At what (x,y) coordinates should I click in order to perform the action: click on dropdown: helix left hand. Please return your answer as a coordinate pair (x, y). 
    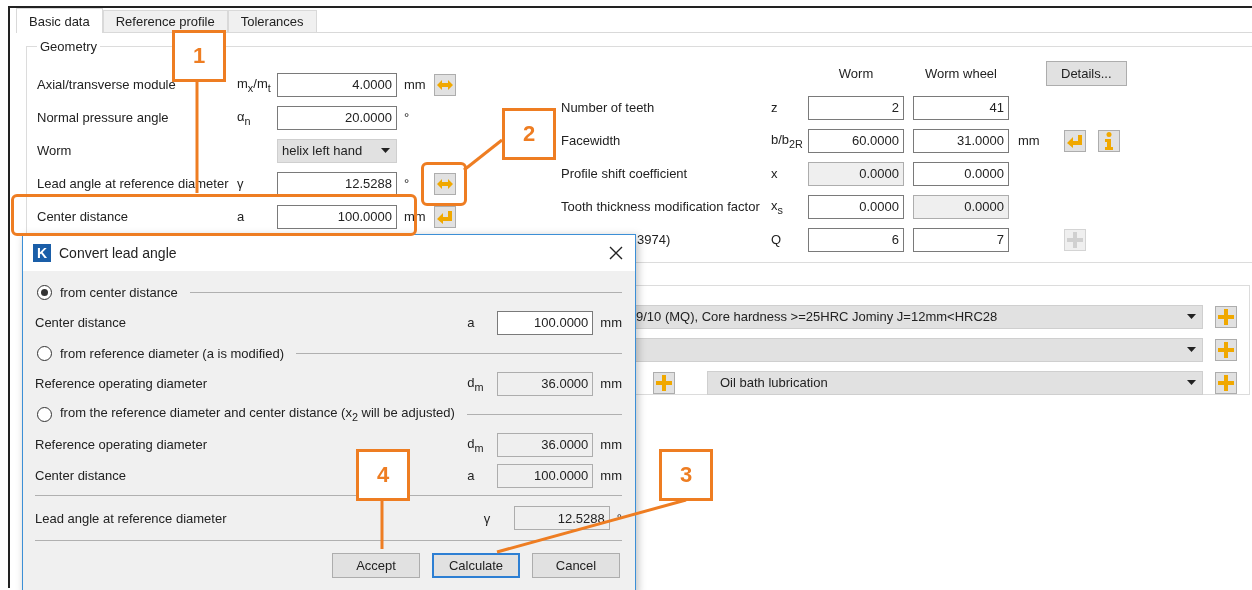
    Looking at the image, I should click on (337, 150).